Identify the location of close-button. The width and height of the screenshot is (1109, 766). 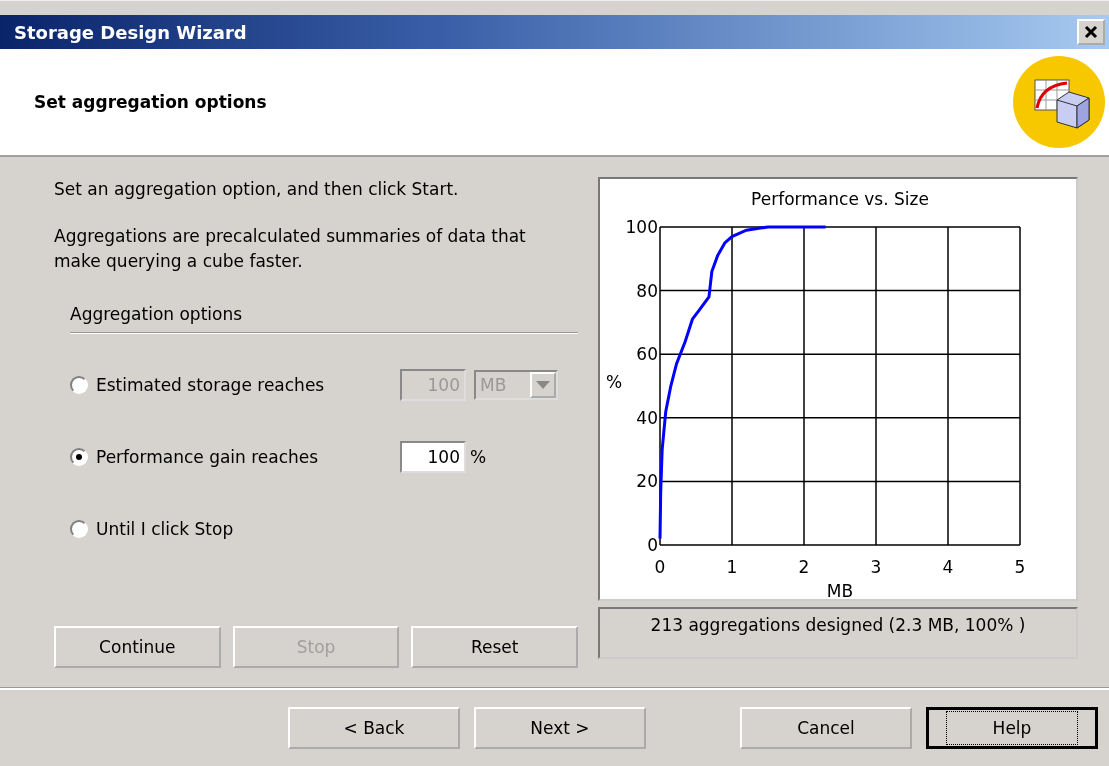
(1091, 32).